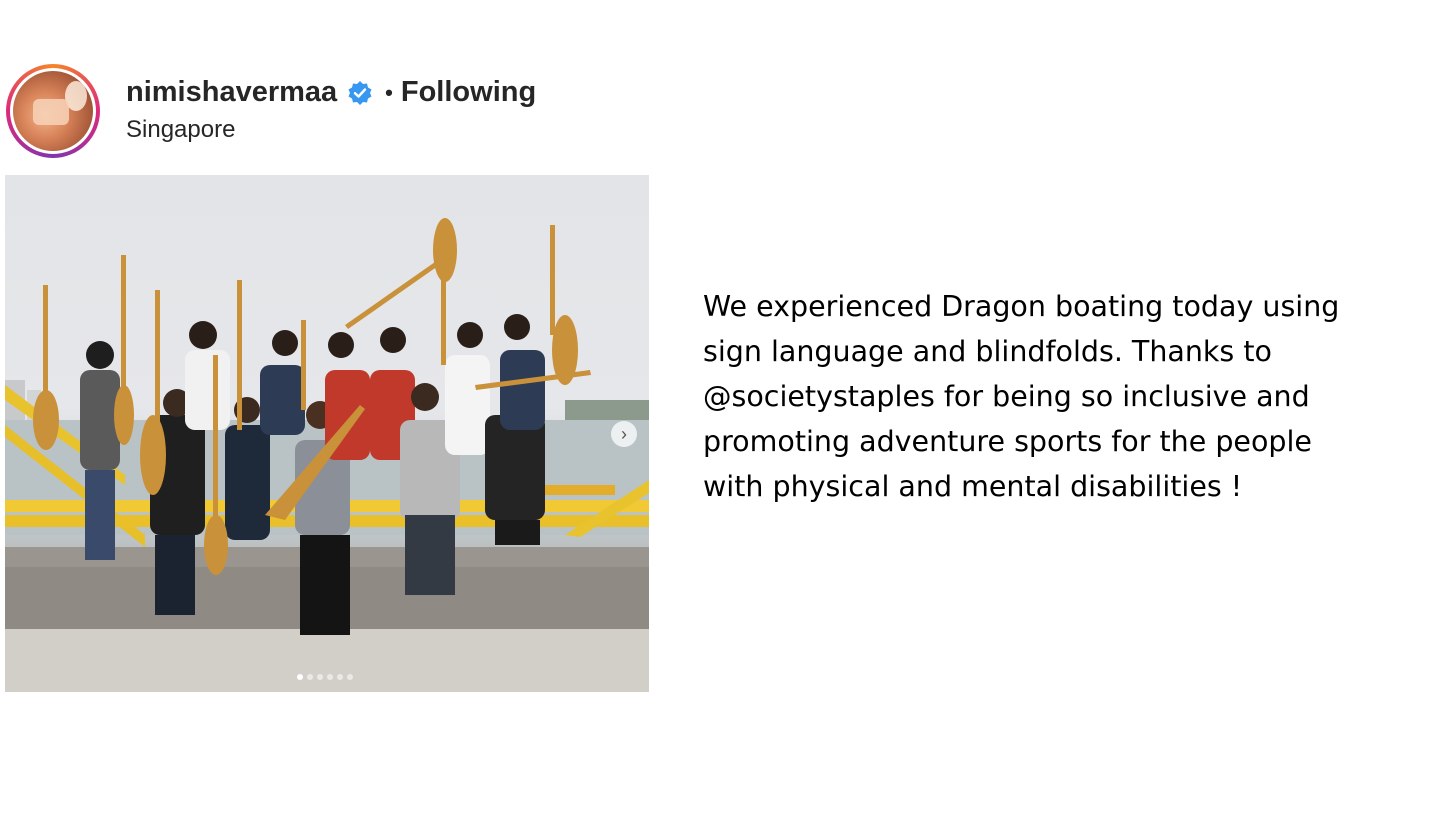 The height and width of the screenshot is (837, 1437). I want to click on post-header: nimishavermaa • Following Singapore, so click(286, 112).